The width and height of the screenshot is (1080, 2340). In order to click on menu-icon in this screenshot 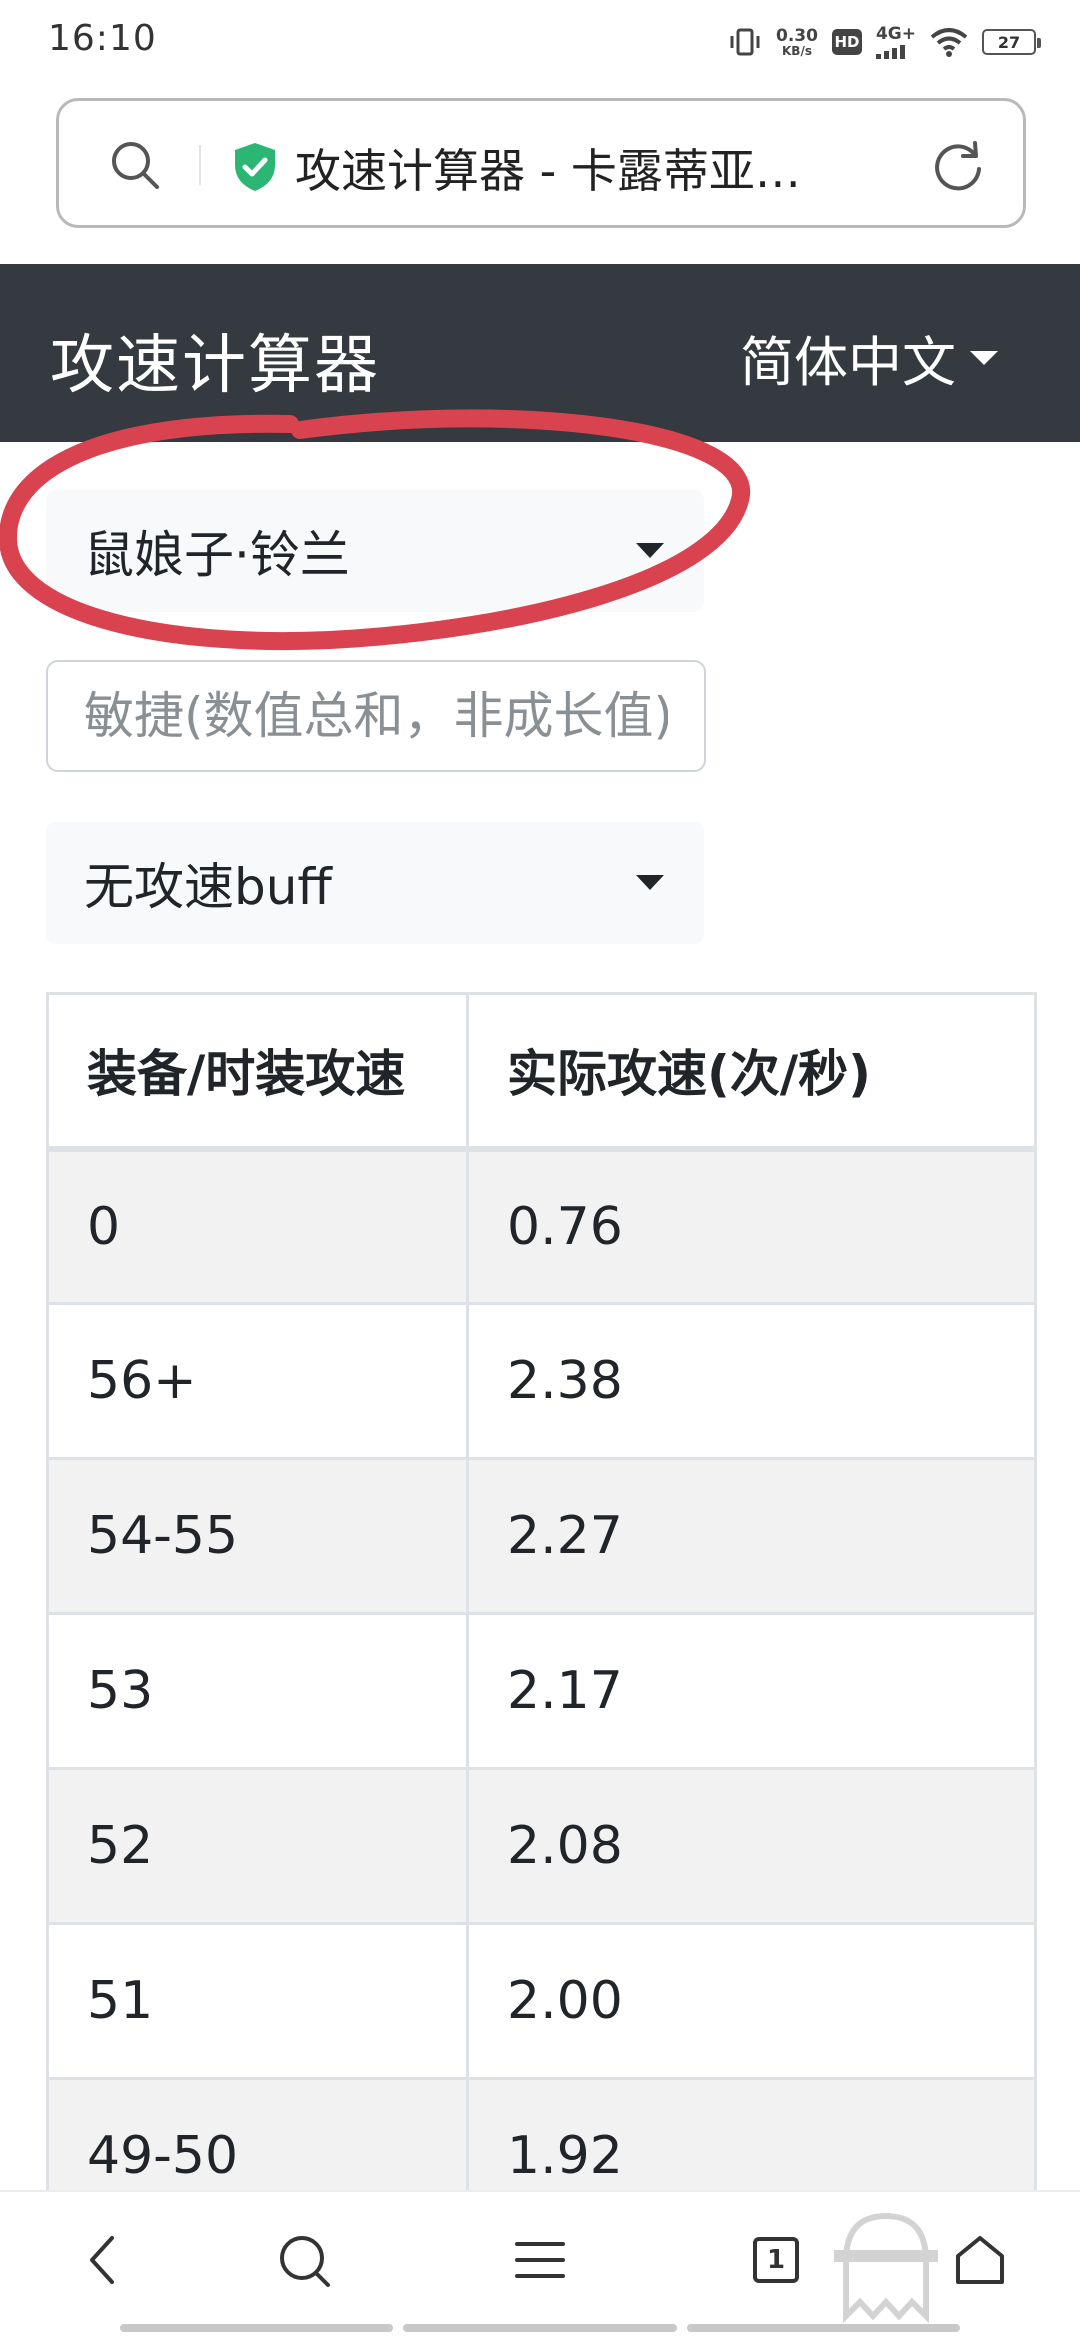, I will do `click(540, 2260)`.